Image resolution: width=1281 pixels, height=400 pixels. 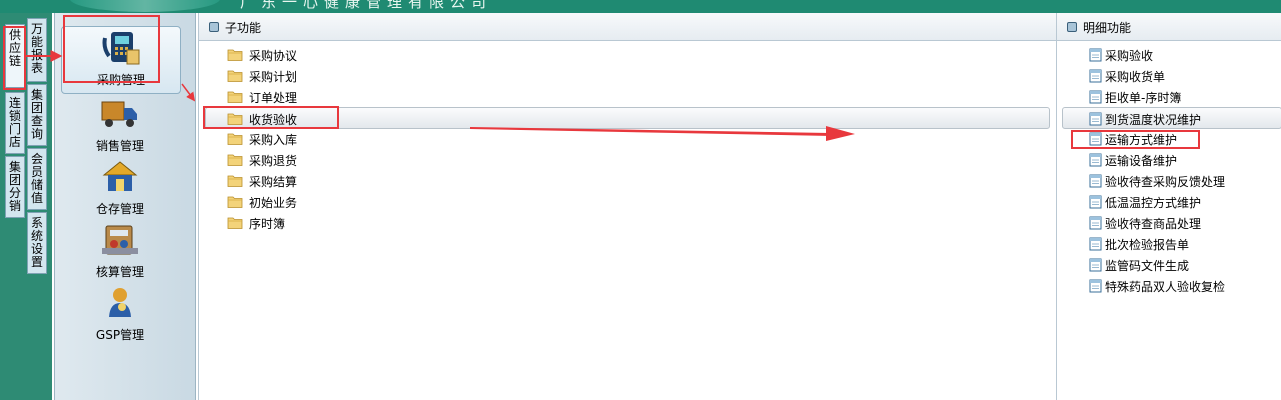 I want to click on sub-function-item-label: 采购结算, so click(x=273, y=182).